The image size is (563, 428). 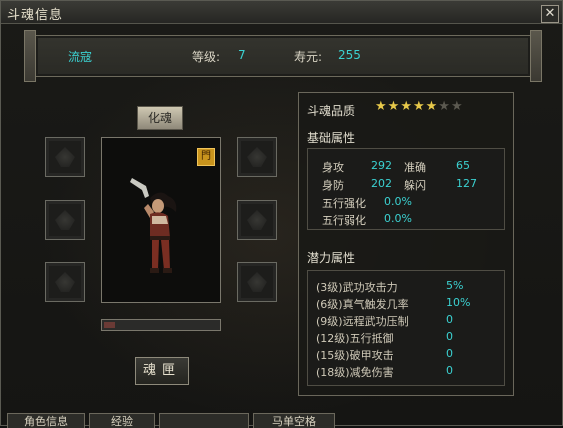 I want to click on close-button: ✕, so click(x=550, y=14).